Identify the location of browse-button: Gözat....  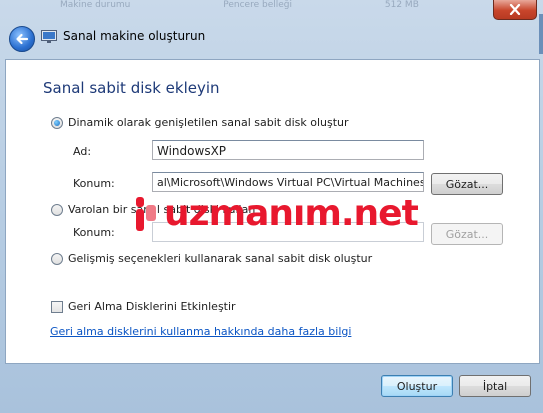
(467, 184).